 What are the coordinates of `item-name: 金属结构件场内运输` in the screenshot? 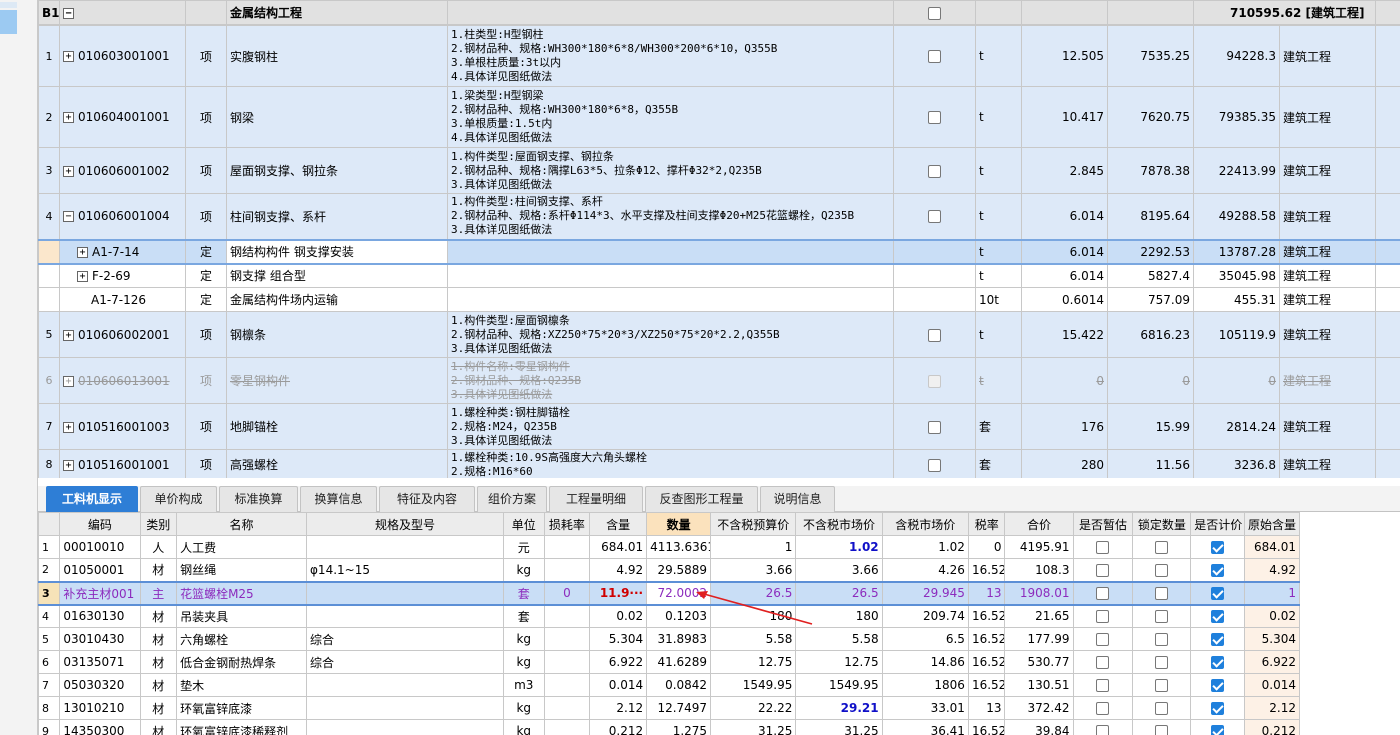 It's located at (337, 299).